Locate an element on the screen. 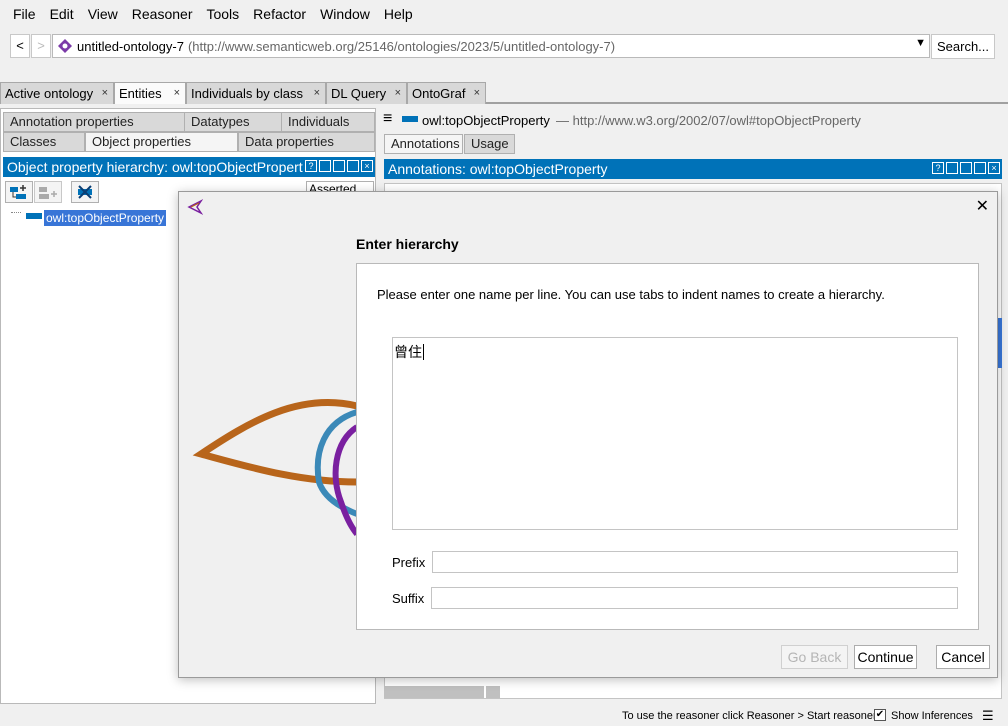  add-subproperty-icon is located at coordinates (18, 192).